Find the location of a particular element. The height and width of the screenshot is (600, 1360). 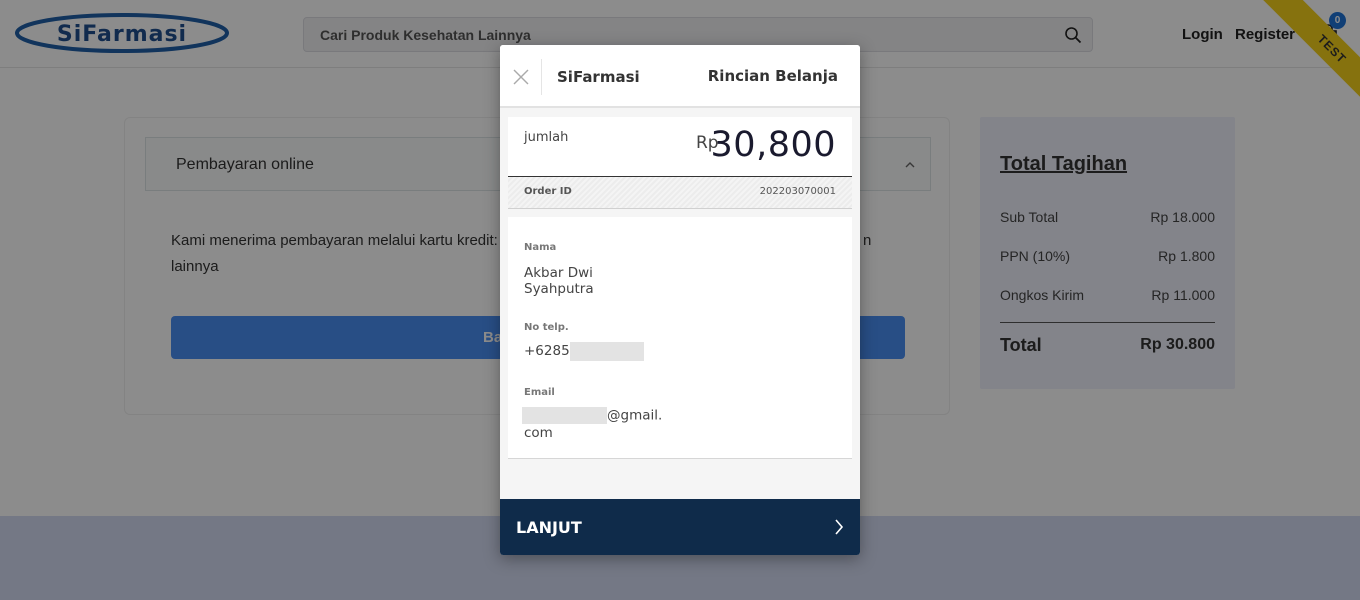

order-id-label: Order ID is located at coordinates (548, 191).